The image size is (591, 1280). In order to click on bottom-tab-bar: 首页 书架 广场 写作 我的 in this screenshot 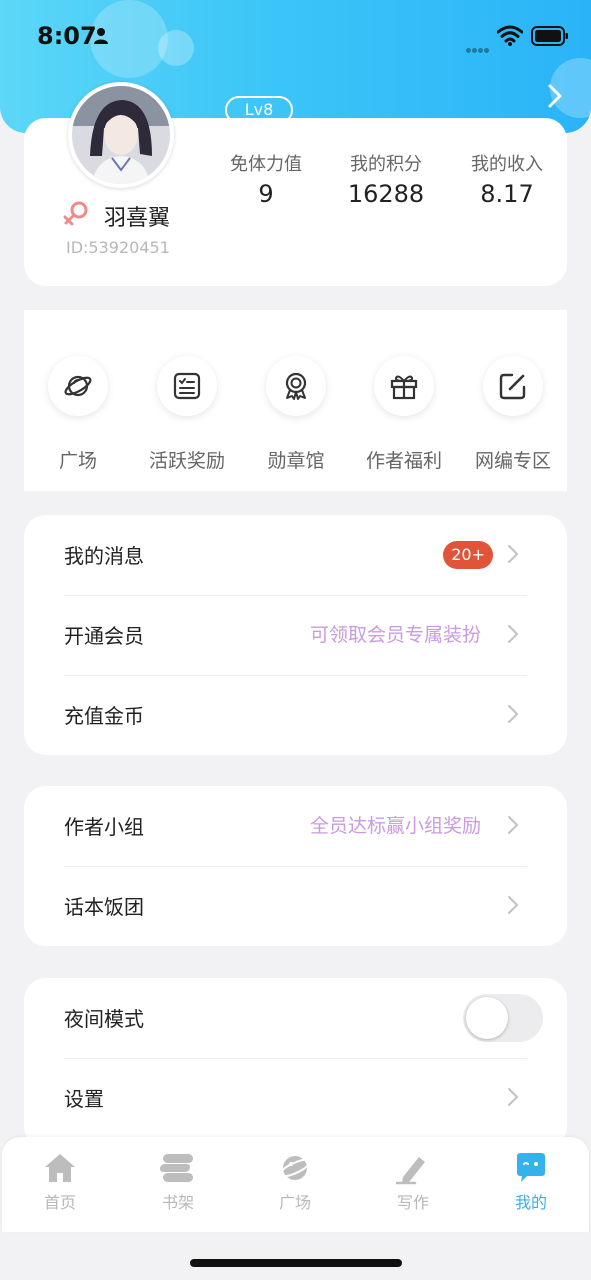, I will do `click(295, 1184)`.